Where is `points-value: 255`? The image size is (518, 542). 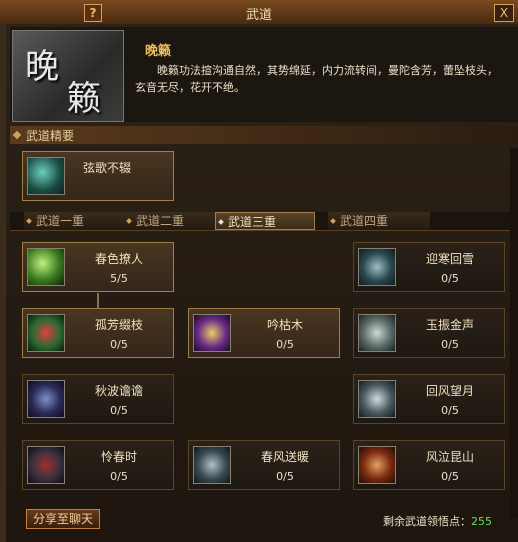
points-value: 255 is located at coordinates (481, 521).